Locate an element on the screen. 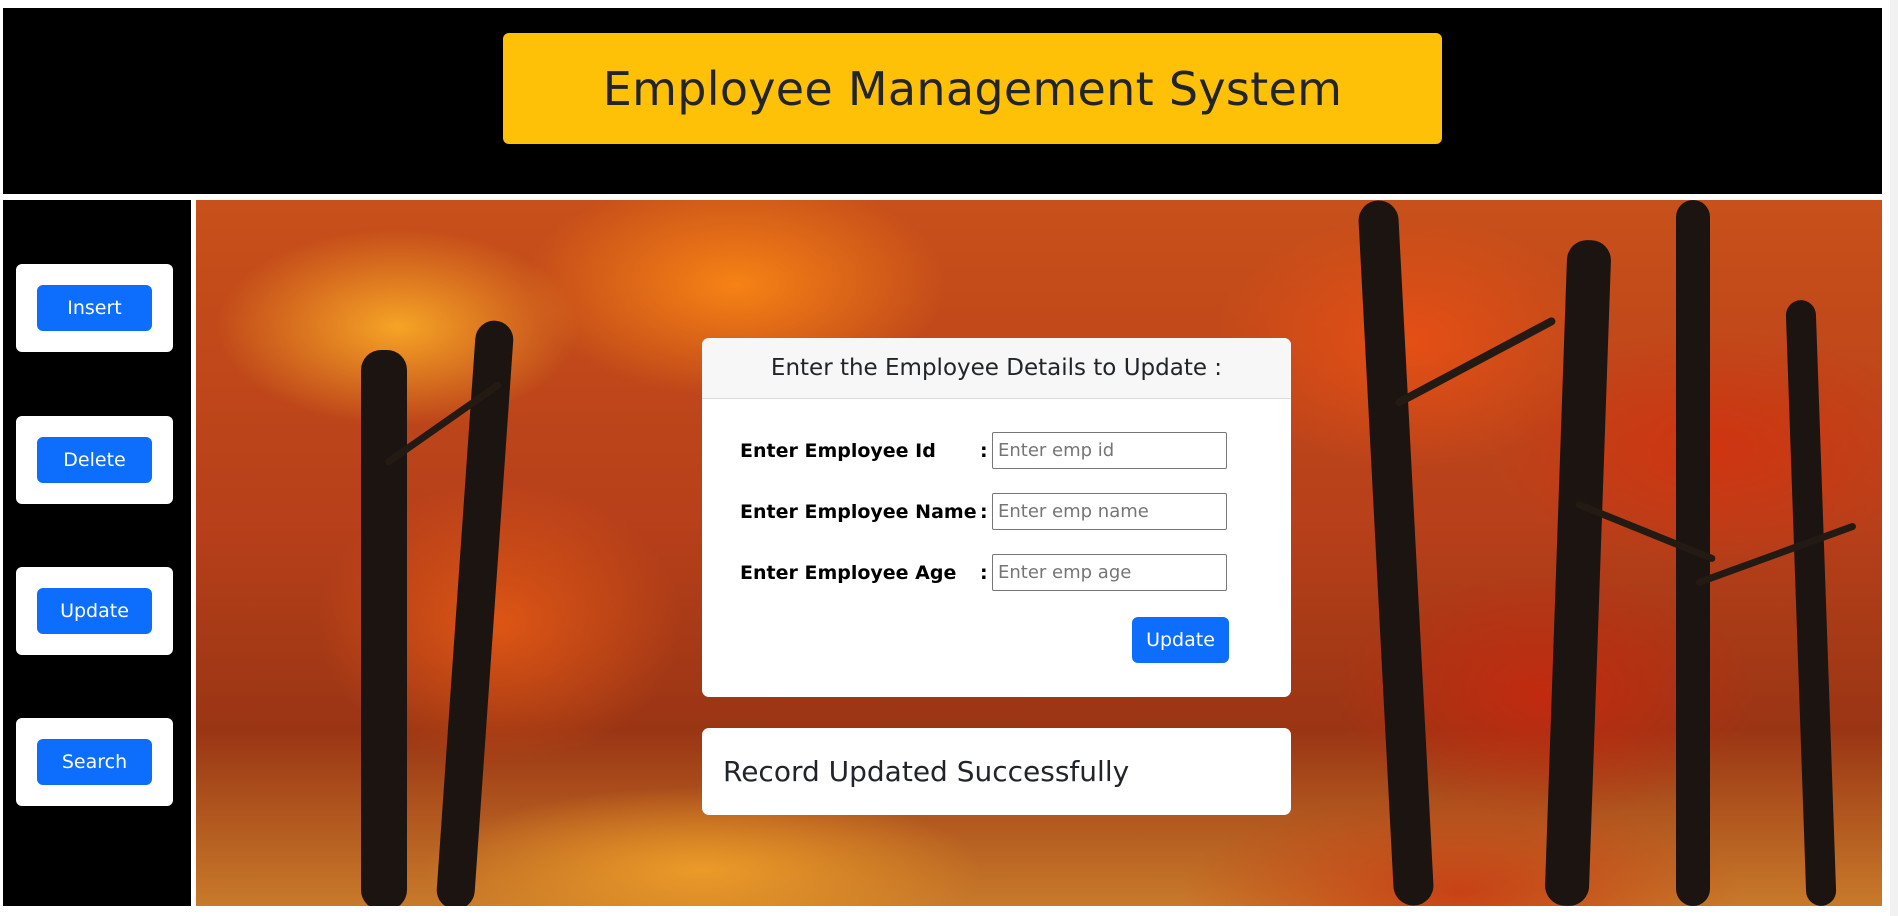 Image resolution: width=1898 pixels, height=916 pixels. delete-button: Delete is located at coordinates (94, 460).